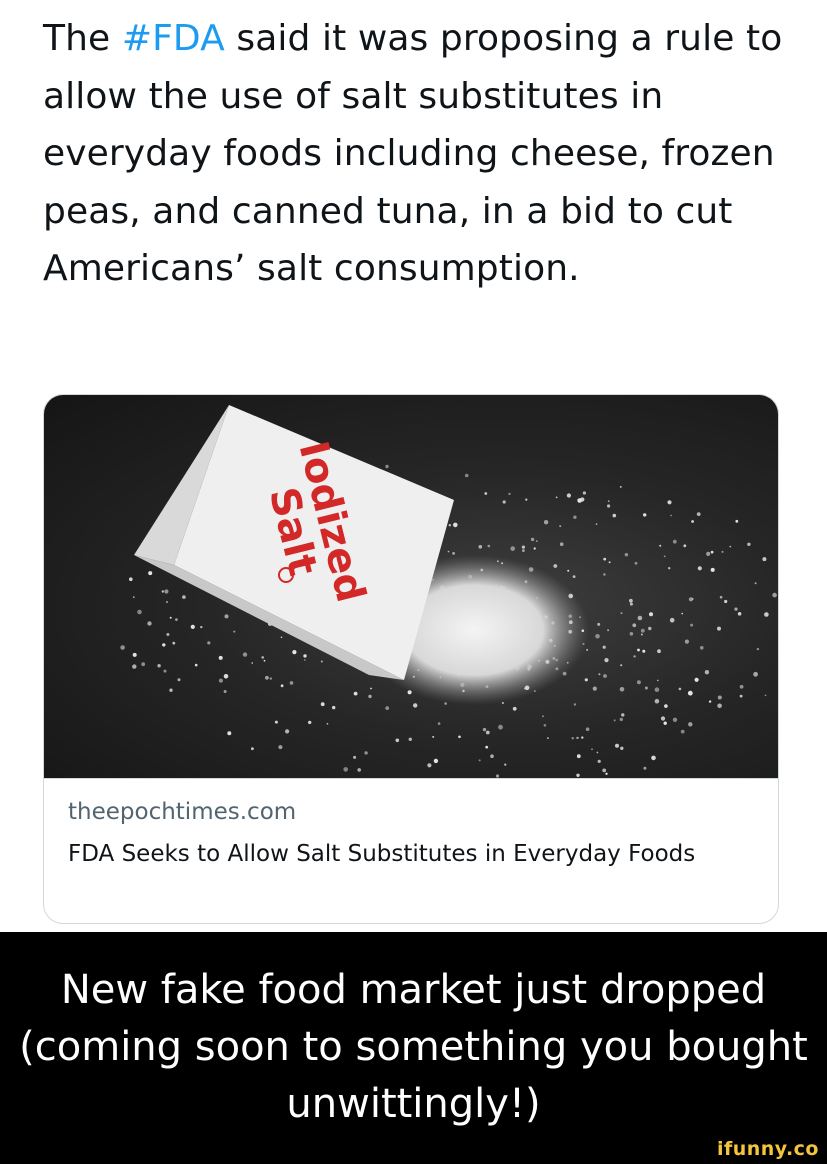 The height and width of the screenshot is (1164, 827). What do you see at coordinates (173, 38) in the screenshot?
I see `hashtag-link: #FDA` at bounding box center [173, 38].